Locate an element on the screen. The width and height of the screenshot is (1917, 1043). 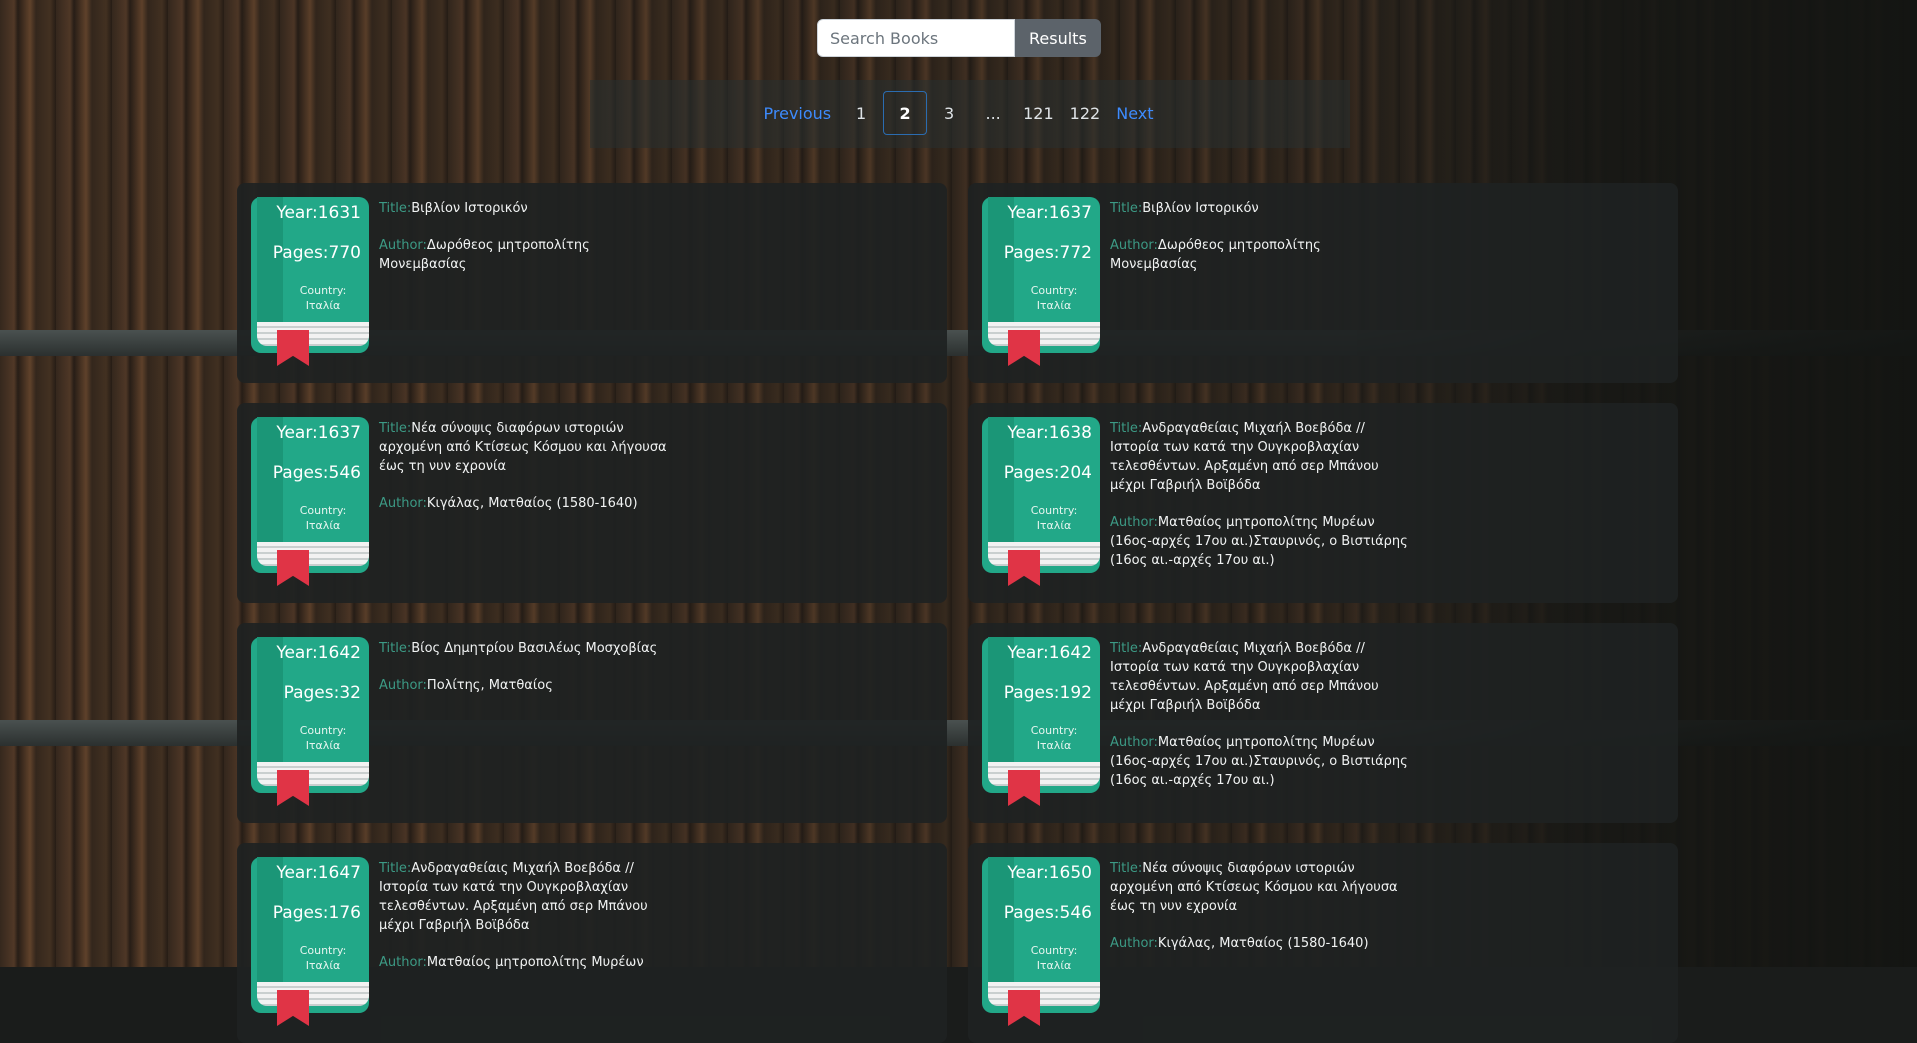
pagination-previous: Previous is located at coordinates (798, 113).